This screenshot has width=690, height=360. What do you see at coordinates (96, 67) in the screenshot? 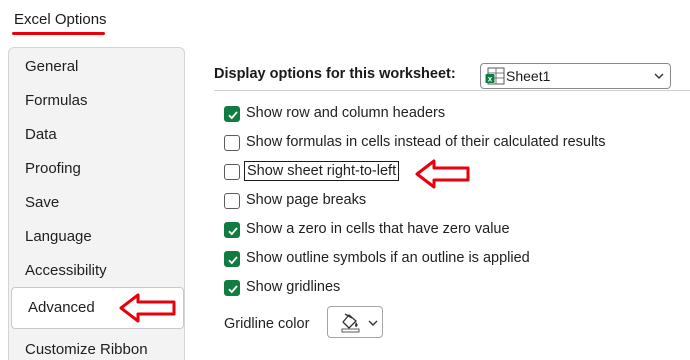
I see `sidebar-item-general: General` at bounding box center [96, 67].